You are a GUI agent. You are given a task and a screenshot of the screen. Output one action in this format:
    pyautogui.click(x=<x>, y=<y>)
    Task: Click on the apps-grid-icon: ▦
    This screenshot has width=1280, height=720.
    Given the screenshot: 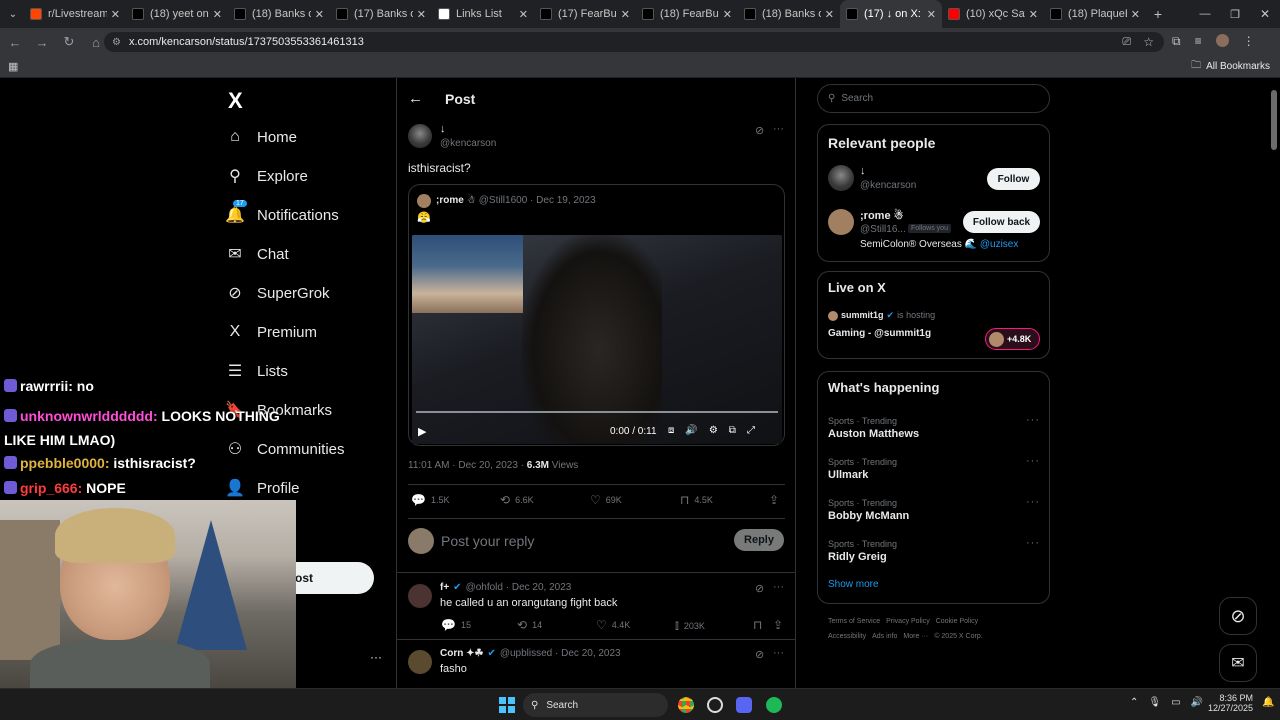 What is the action you would take?
    pyautogui.click(x=13, y=66)
    